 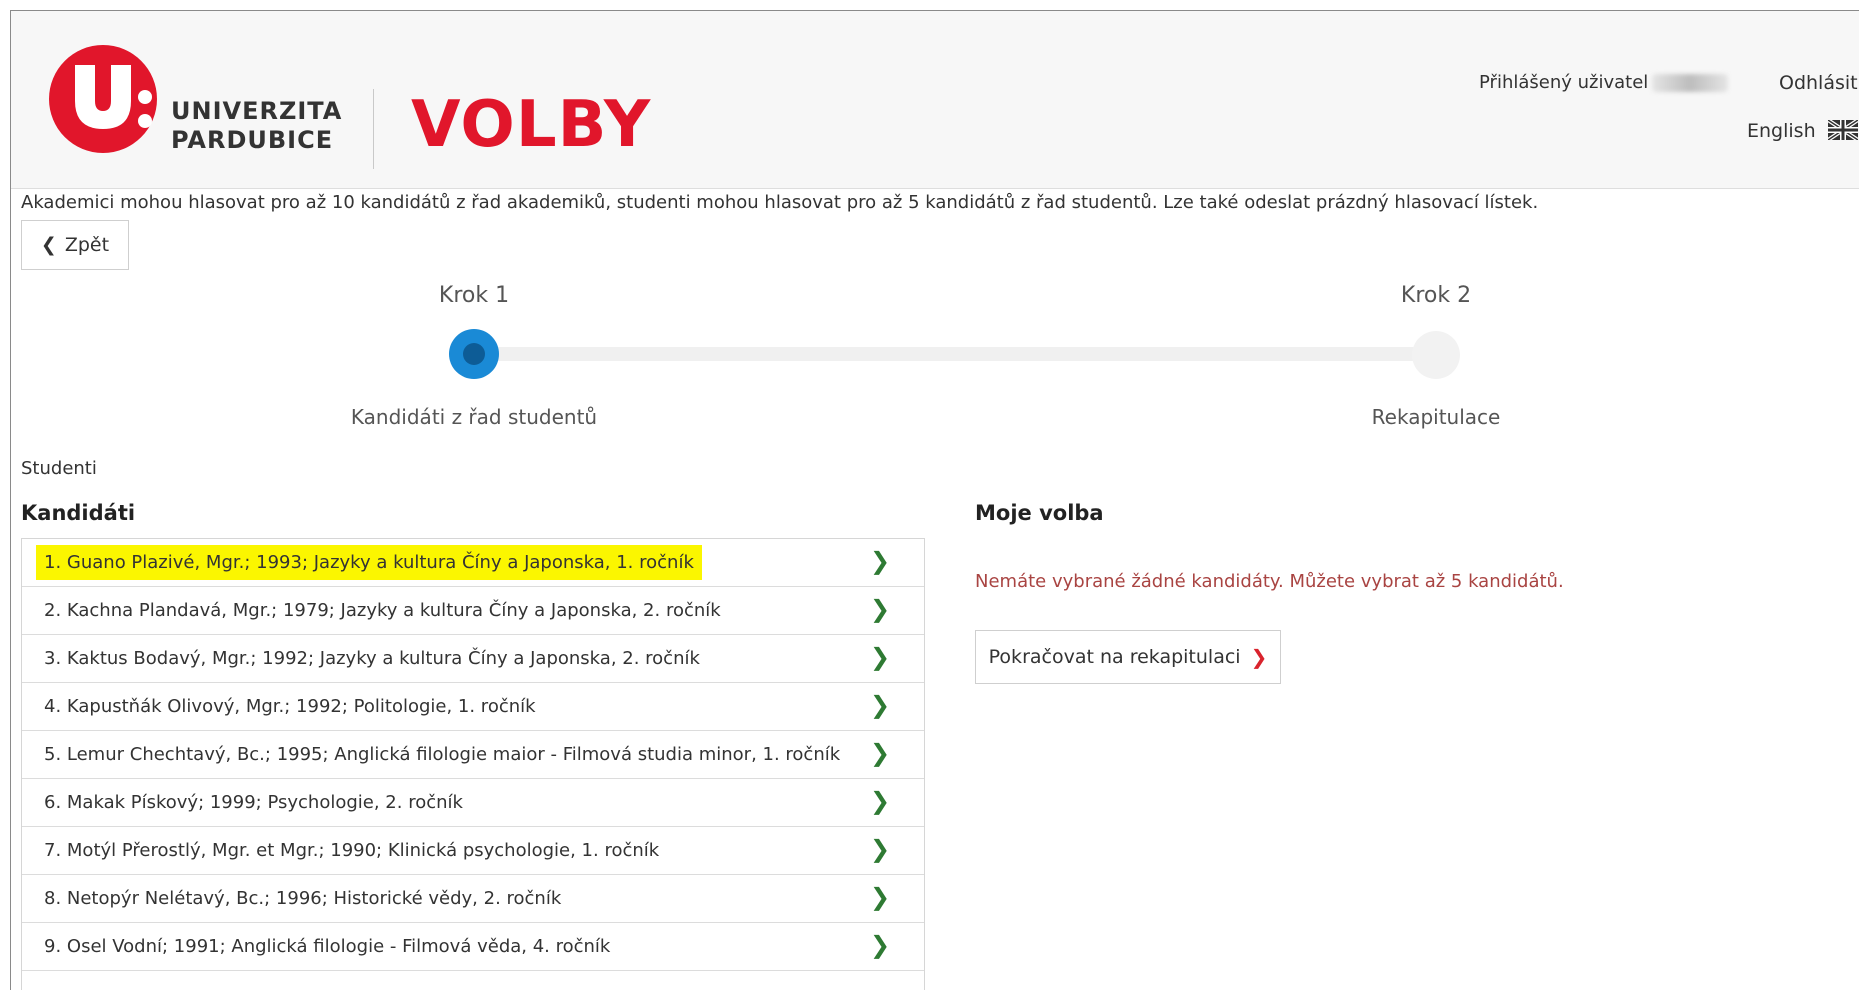 What do you see at coordinates (1436, 417) in the screenshot?
I see `step-2-subtitle: Rekapitulace` at bounding box center [1436, 417].